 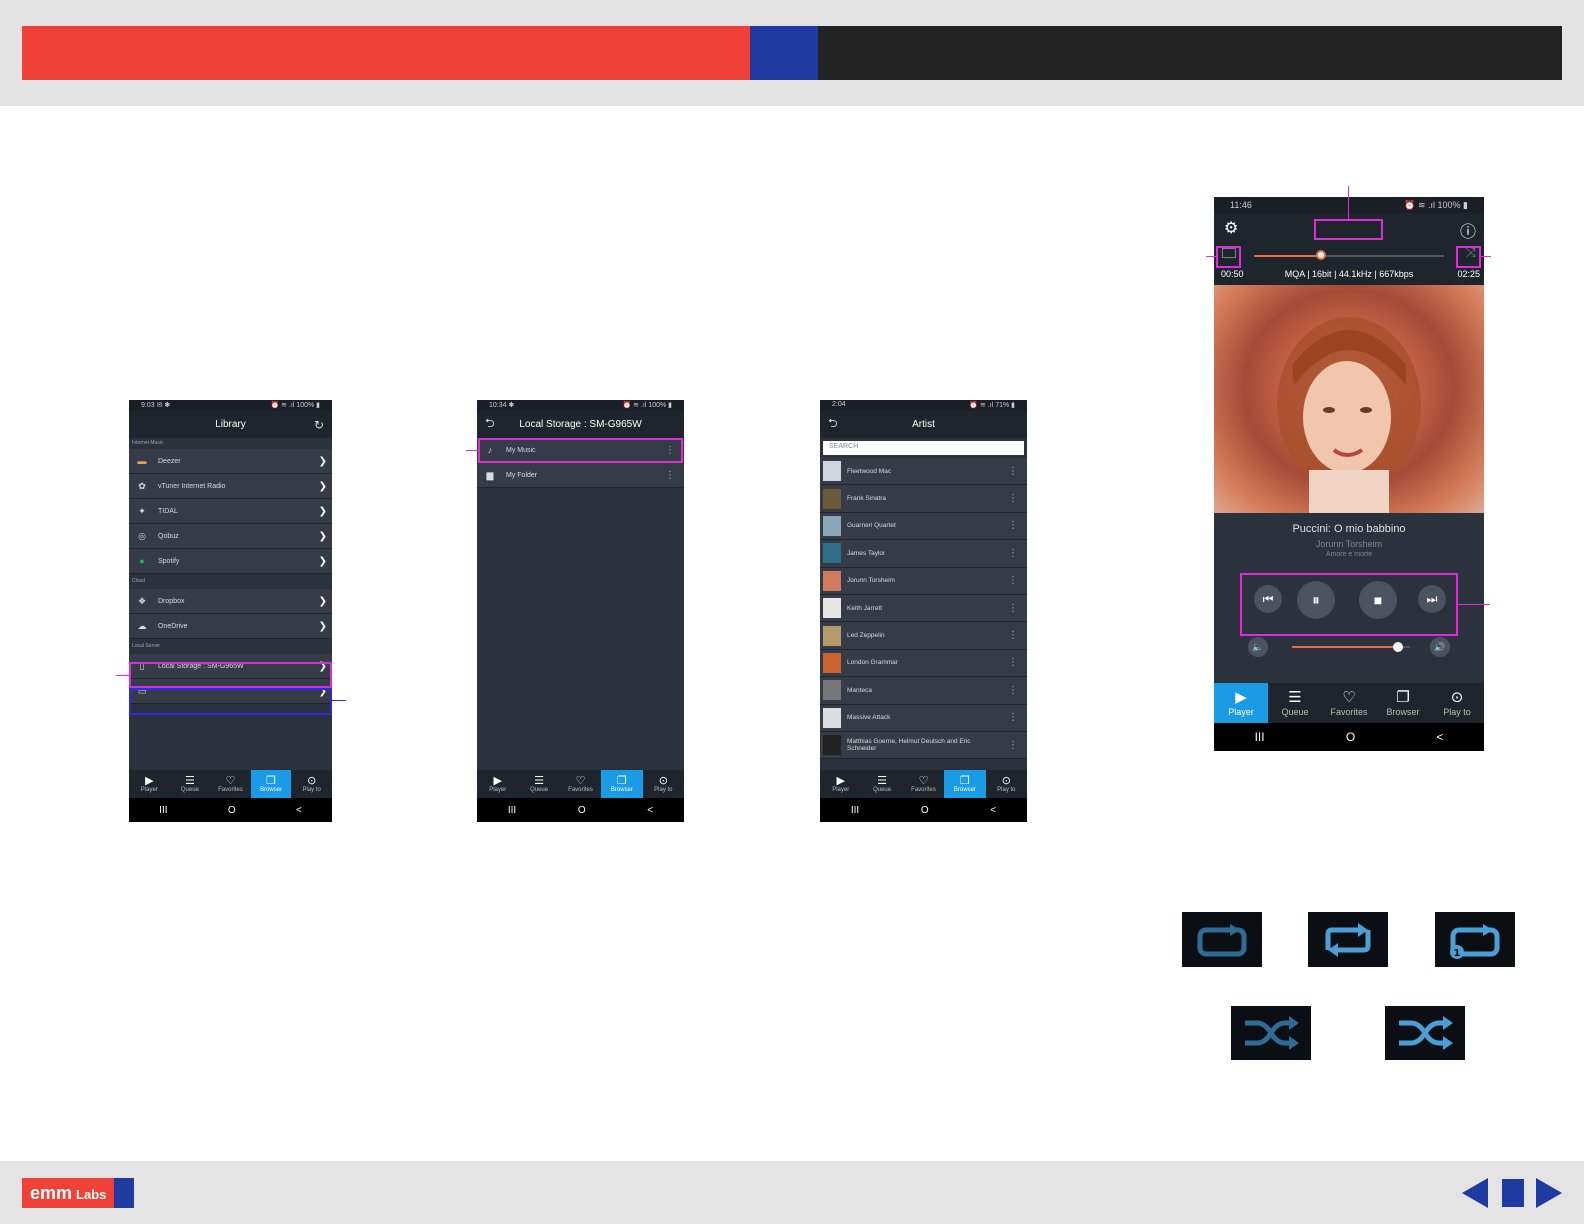 I want to click on status-indicators: ⏰ ≋ .ıl 71% ▮, so click(x=992, y=405).